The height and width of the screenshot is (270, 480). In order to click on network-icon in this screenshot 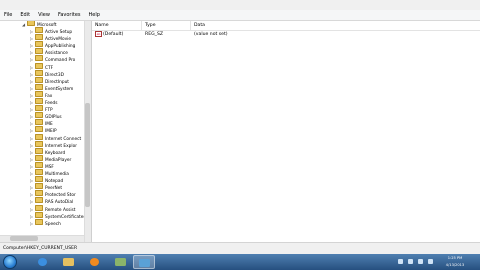, I will do `click(410, 261)`.